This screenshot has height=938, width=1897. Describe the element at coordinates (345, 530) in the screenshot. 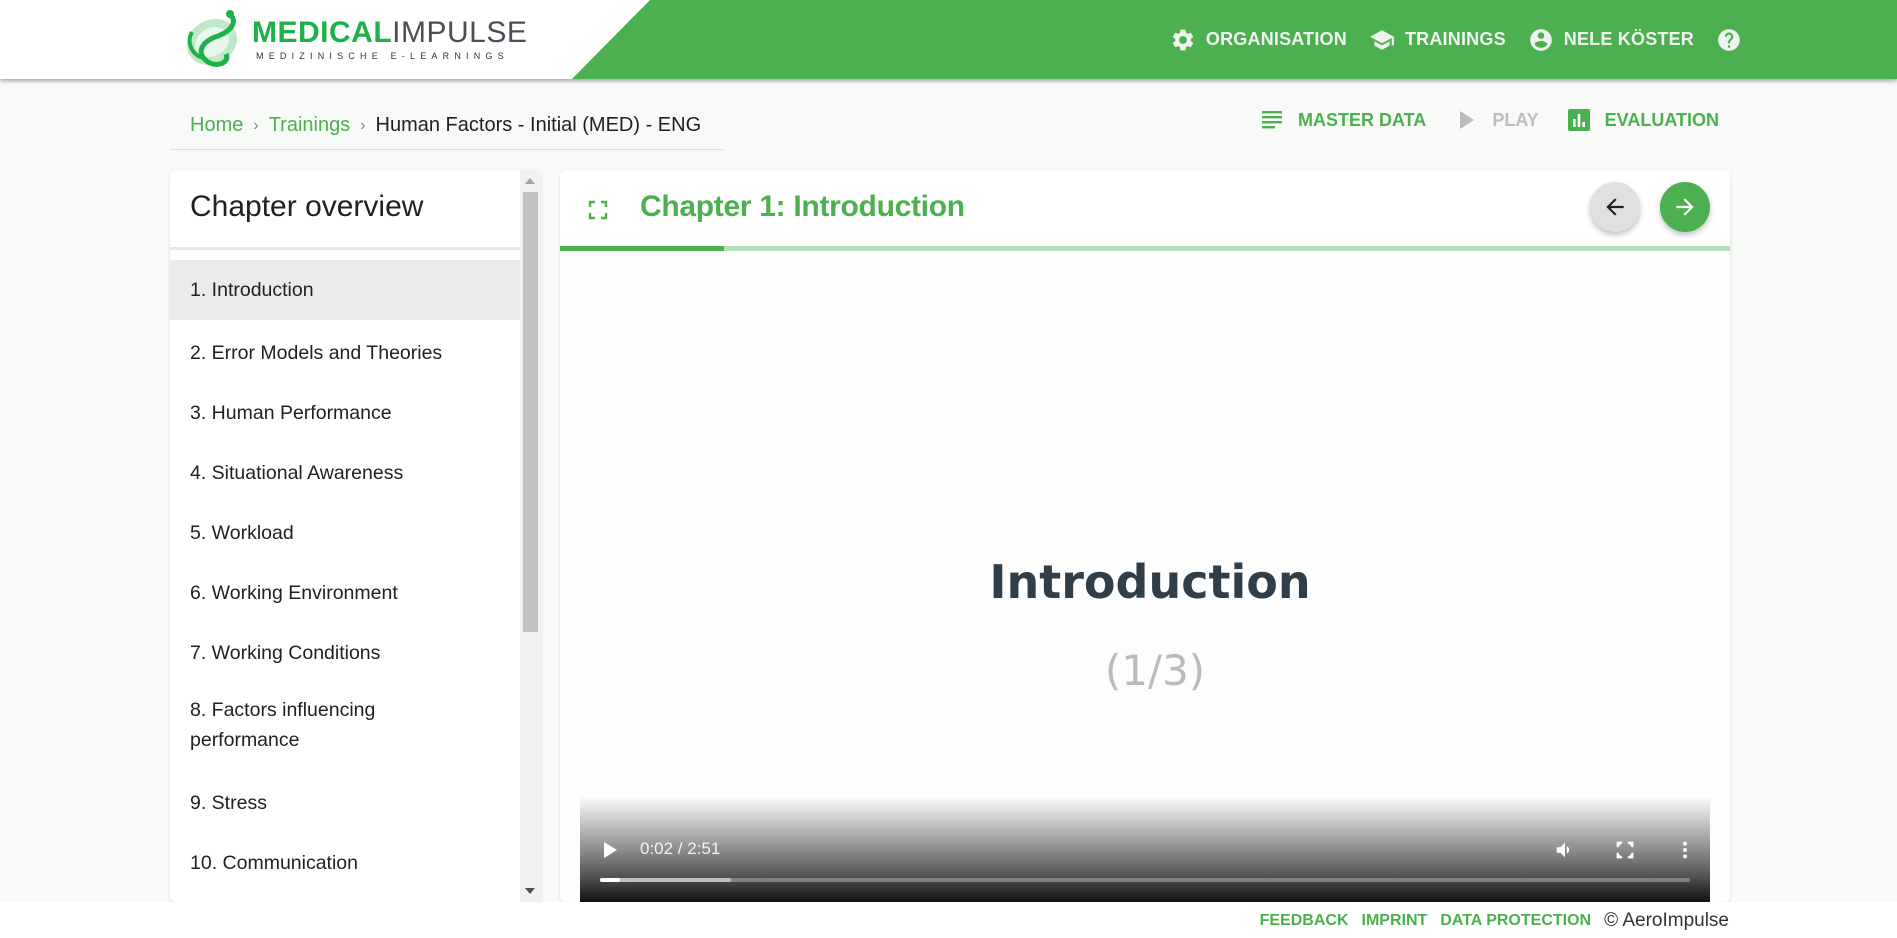

I see `chapter-item: 5. Workload` at that location.